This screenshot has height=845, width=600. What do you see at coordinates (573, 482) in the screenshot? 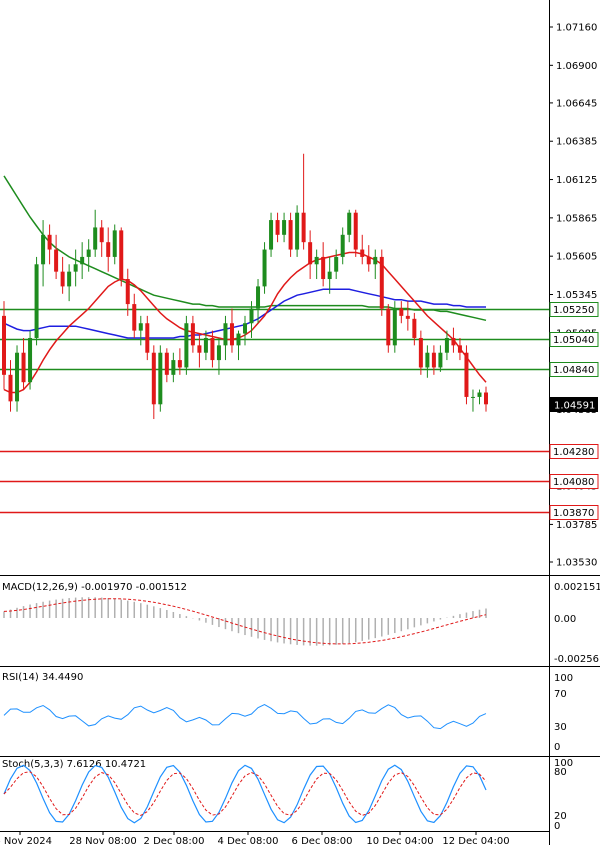
I see `level-label: 1.04080` at bounding box center [573, 482].